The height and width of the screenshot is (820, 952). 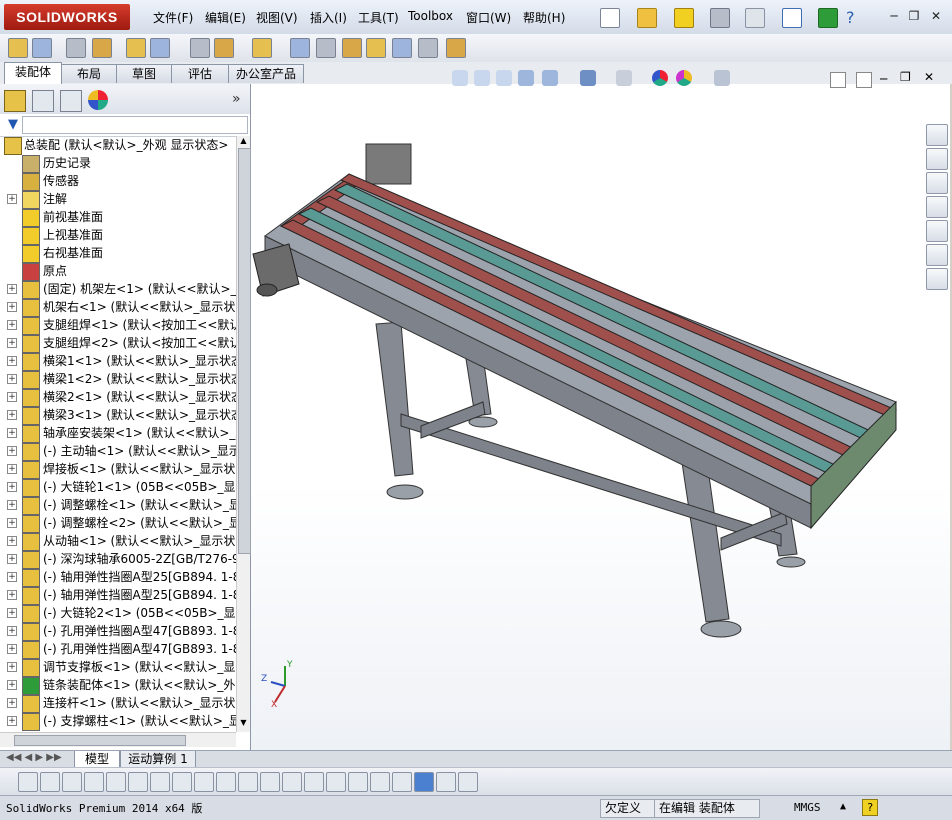 I want to click on configuration-manager-icon, so click(x=71, y=101).